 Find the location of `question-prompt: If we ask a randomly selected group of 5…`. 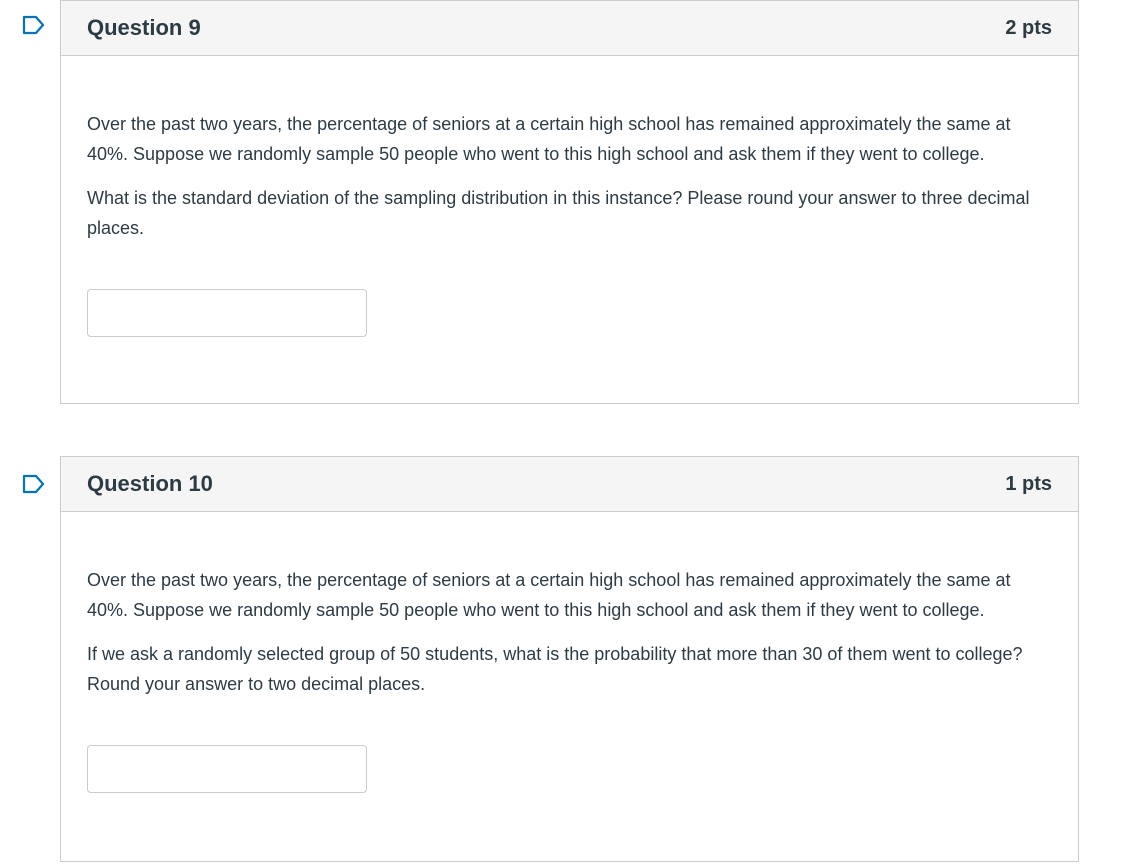

question-prompt: If we ask a randomly selected group of 5… is located at coordinates (555, 669).